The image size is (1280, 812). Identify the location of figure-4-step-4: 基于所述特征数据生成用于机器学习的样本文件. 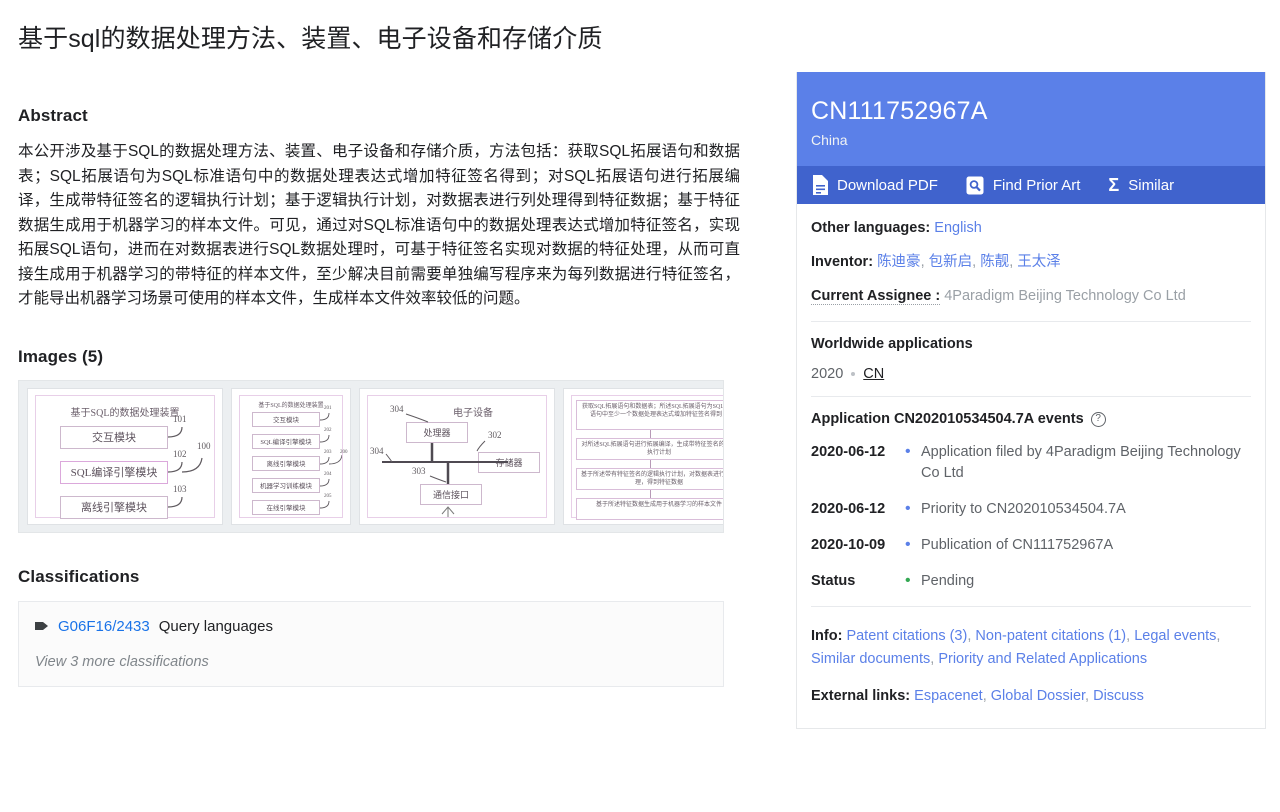
(649, 508).